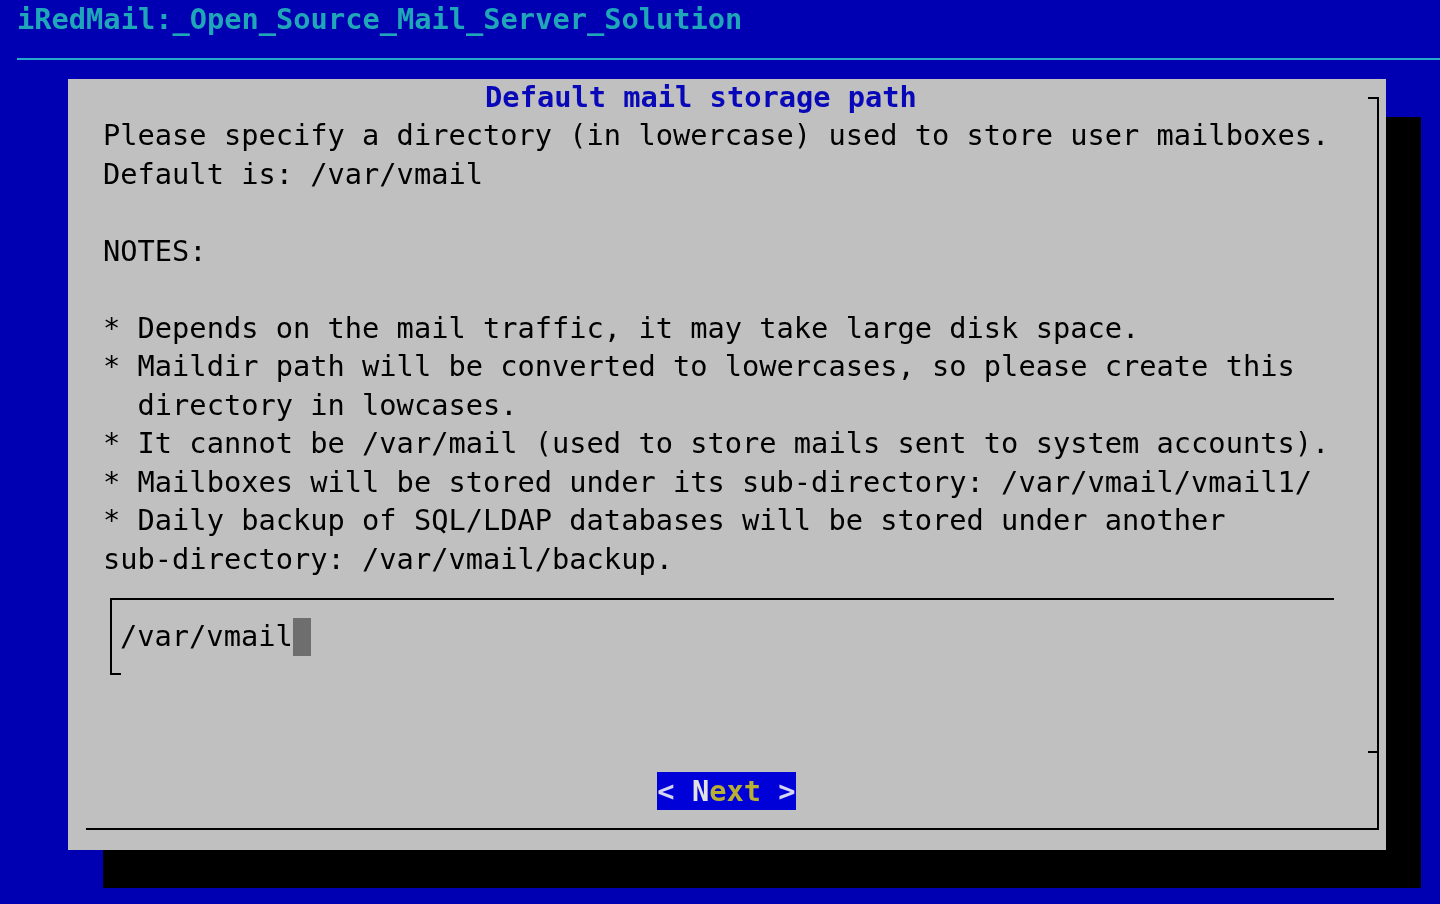 Image resolution: width=1440 pixels, height=904 pixels. Describe the element at coordinates (699, 386) in the screenshot. I see `note-text: * Maildir path will be converted to lowercases, so please create this directory in lowcases.` at that location.